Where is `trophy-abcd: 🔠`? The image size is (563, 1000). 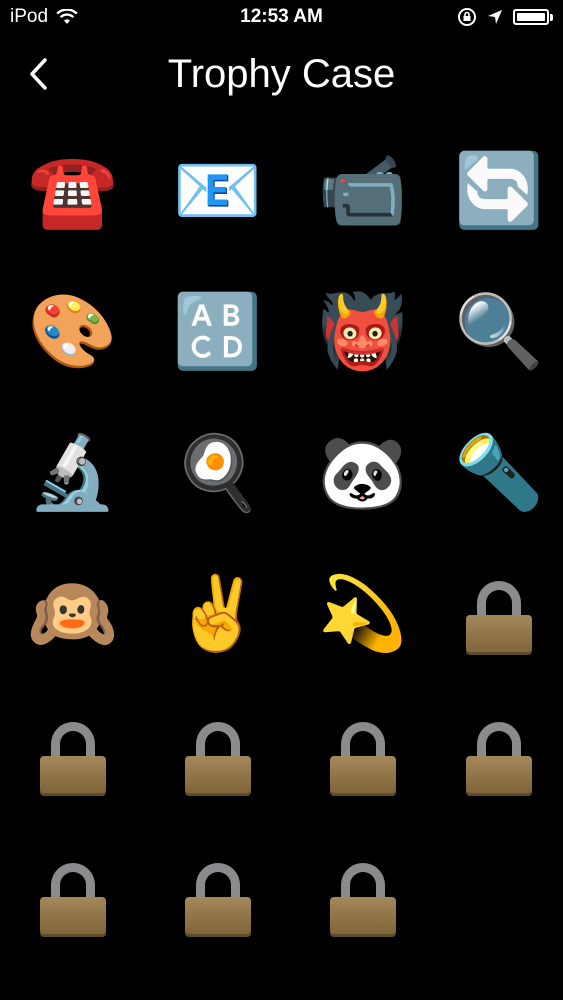
trophy-abcd: 🔠 is located at coordinates (217, 331).